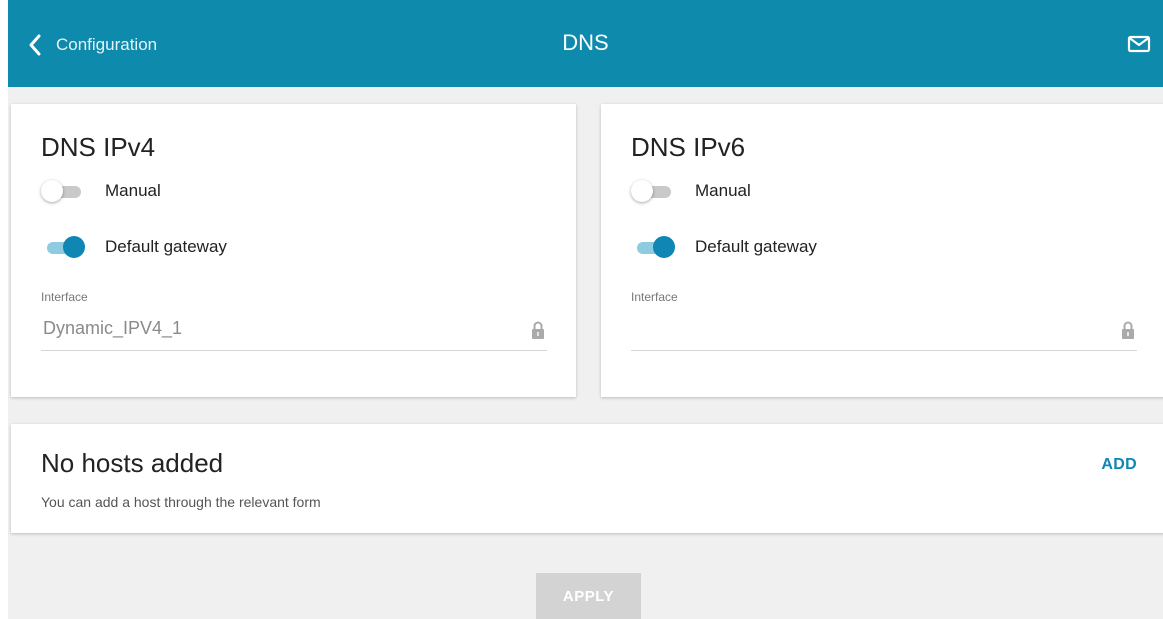 The image size is (1163, 619). What do you see at coordinates (688, 147) in the screenshot?
I see `dns-ipv6-title: DNS IPv6` at bounding box center [688, 147].